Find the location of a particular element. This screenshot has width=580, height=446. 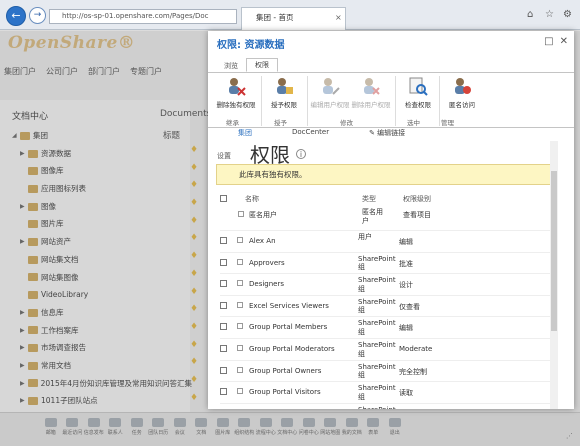

tab-close-icon: × is located at coordinates (338, 17).